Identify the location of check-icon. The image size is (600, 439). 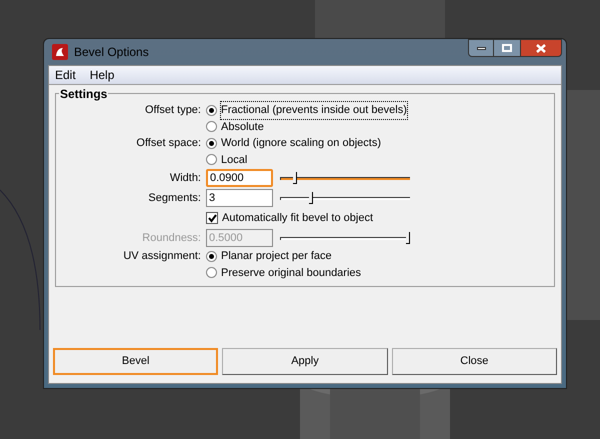
(212, 218).